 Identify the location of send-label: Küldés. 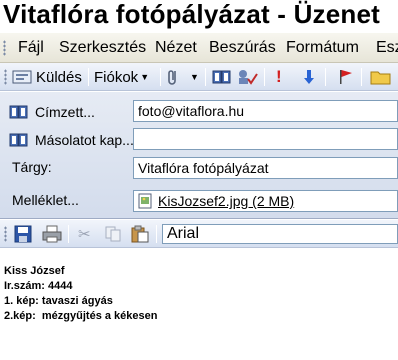
(59, 77).